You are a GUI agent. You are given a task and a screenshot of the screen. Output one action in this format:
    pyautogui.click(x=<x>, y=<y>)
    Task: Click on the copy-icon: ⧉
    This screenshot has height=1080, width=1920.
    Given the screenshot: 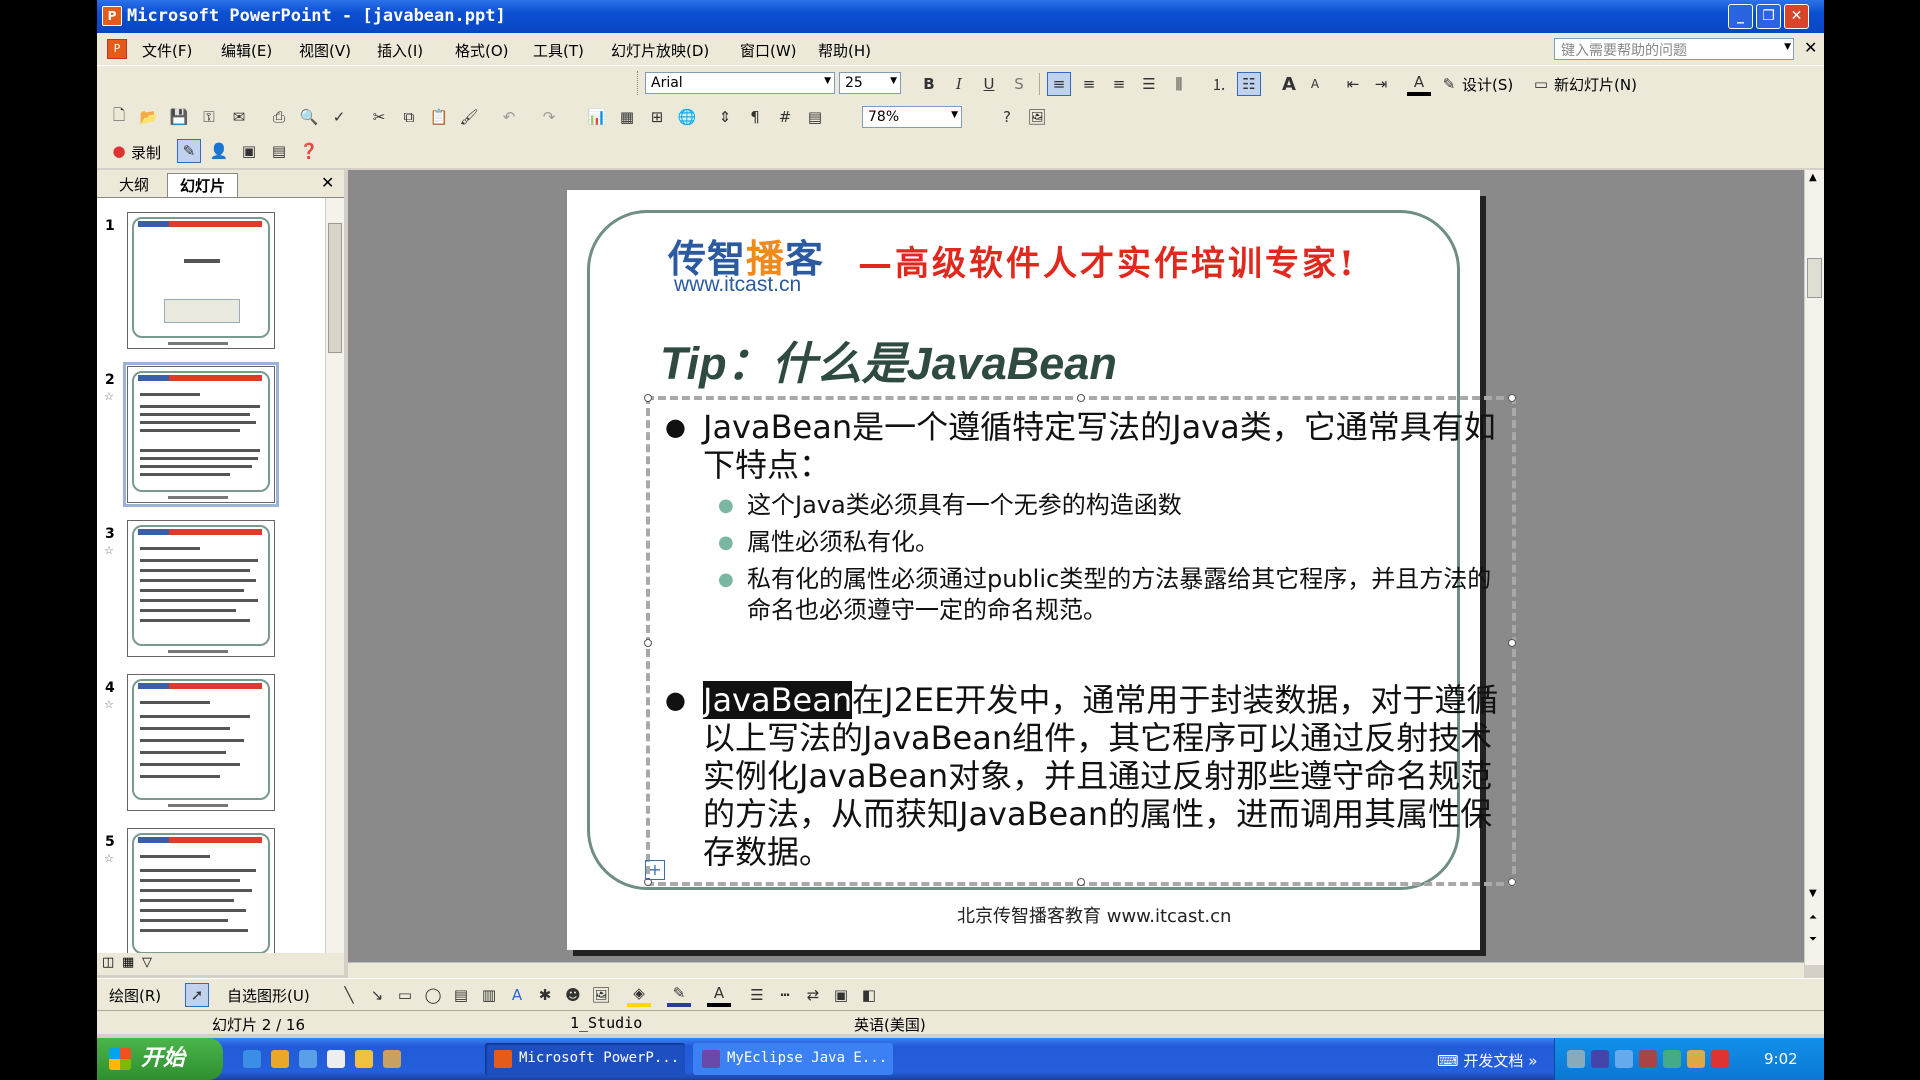 What is the action you would take?
    pyautogui.click(x=409, y=117)
    